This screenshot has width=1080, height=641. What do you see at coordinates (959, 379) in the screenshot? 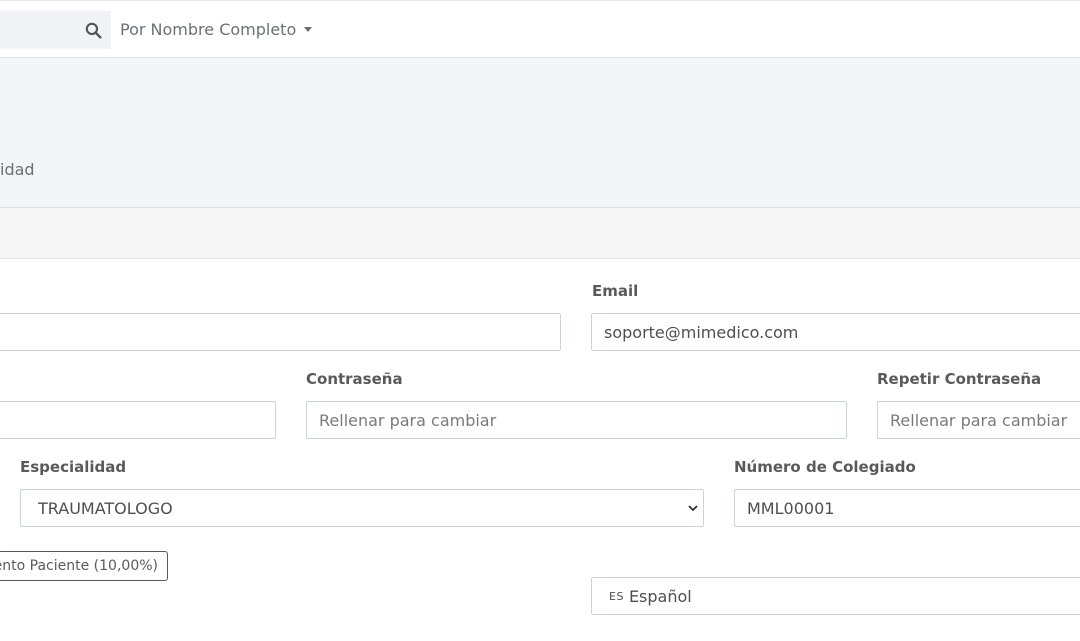
I see `repeat-password-label: Repetir Contraseña` at bounding box center [959, 379].